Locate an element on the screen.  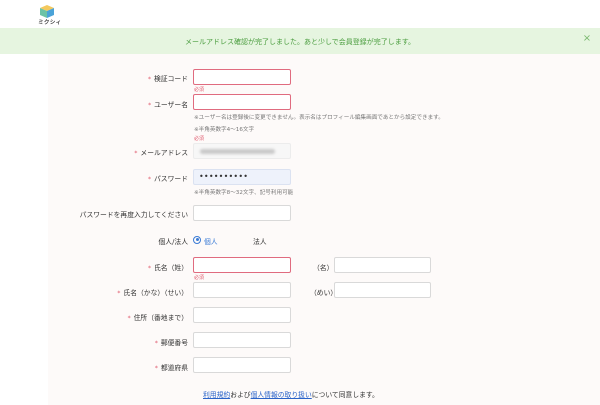
verification-code-label: * 検証コード is located at coordinates (168, 79).